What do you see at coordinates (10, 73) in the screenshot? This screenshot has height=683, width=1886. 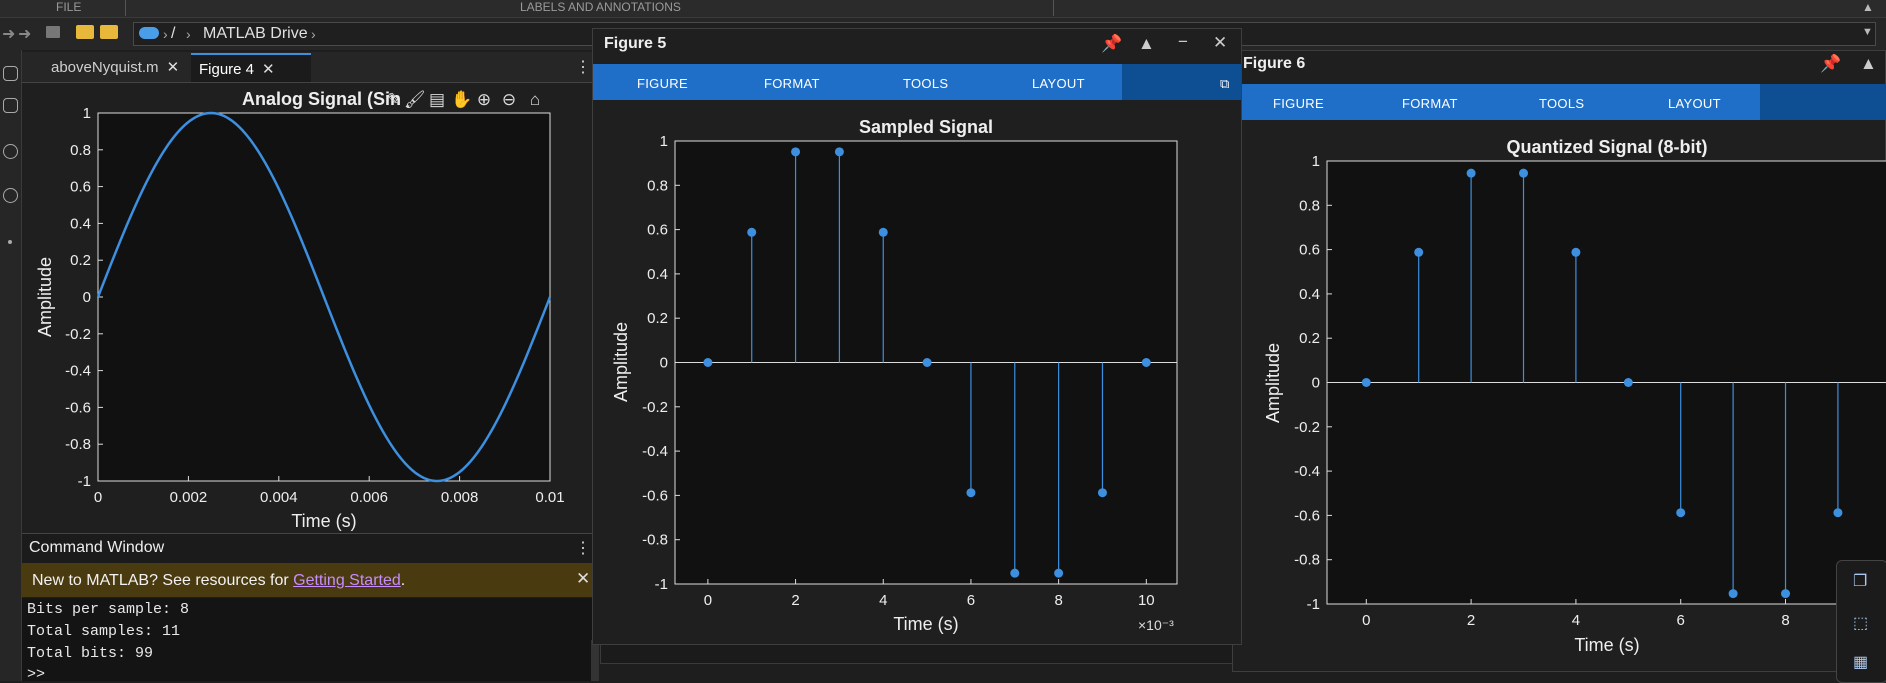 I see `files-panel-icon` at bounding box center [10, 73].